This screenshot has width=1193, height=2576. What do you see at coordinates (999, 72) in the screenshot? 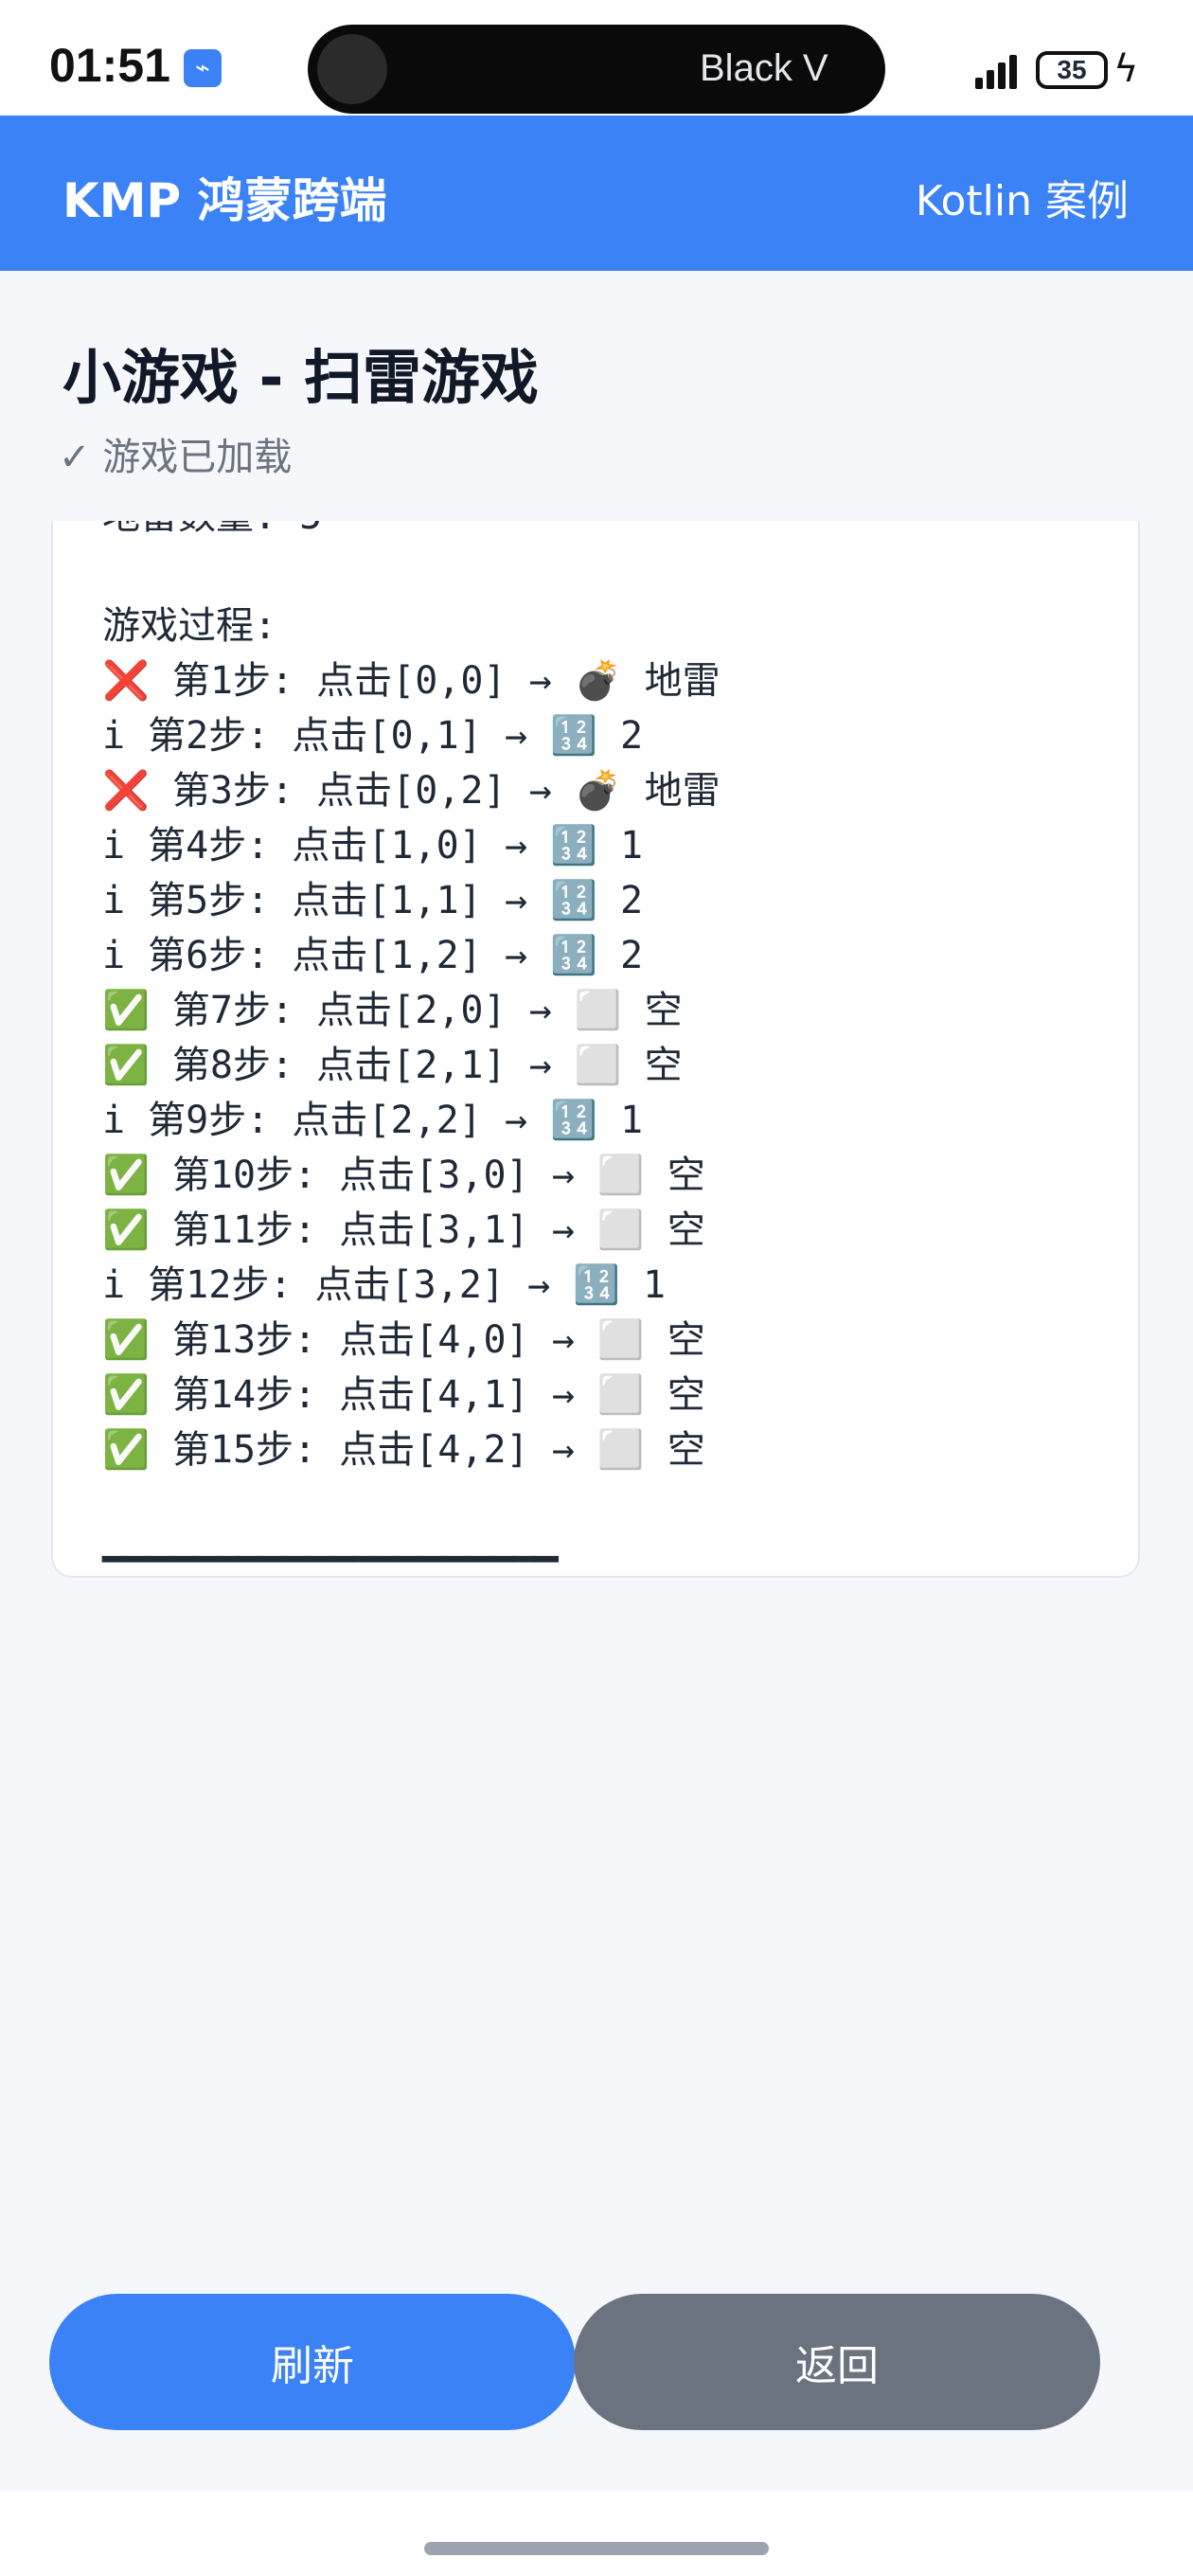
I see `signal-icon` at bounding box center [999, 72].